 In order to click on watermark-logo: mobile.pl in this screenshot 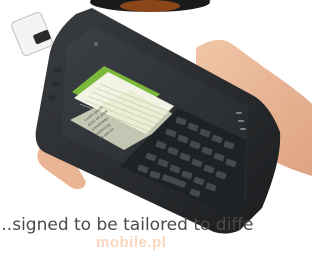, I will do `click(131, 242)`.